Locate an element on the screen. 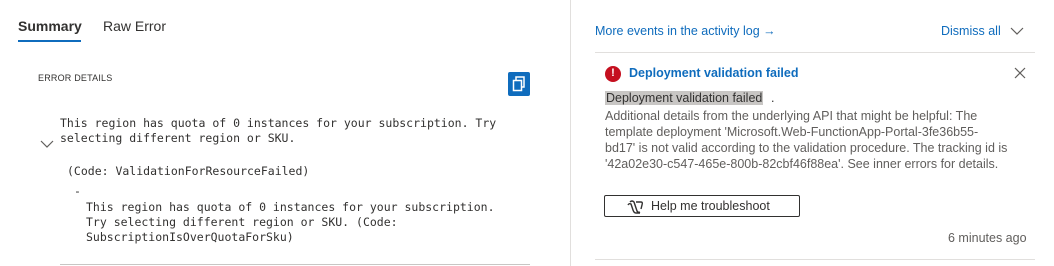 This screenshot has height=266, width=1054. error-icon: ! is located at coordinates (613, 74).